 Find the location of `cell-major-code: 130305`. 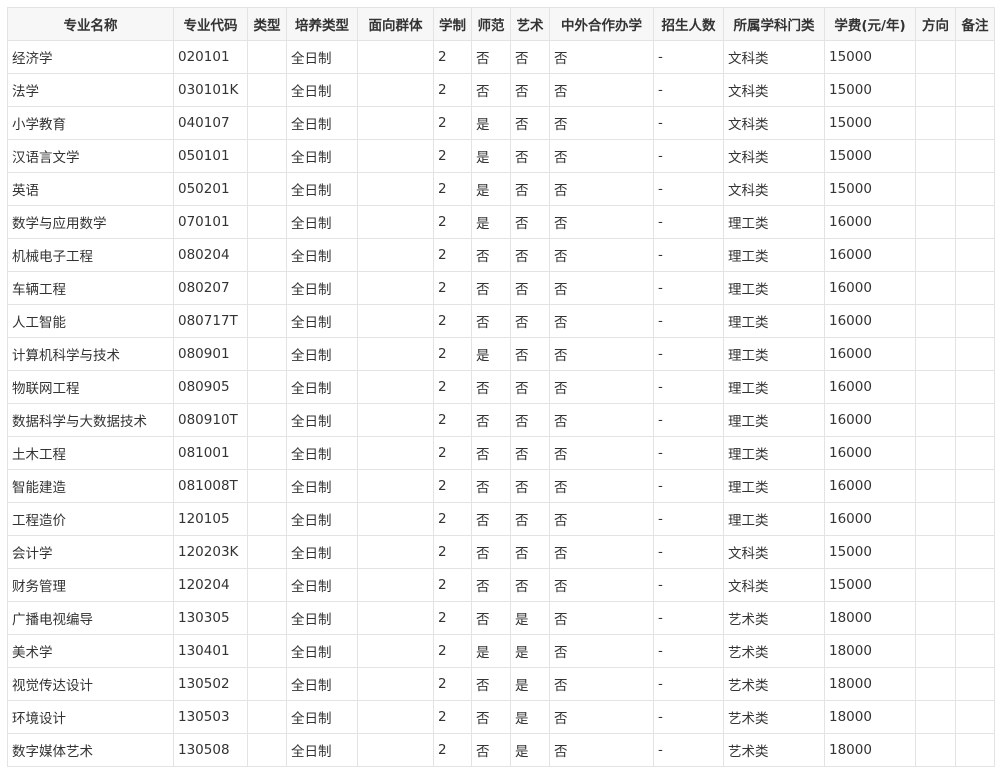

cell-major-code: 130305 is located at coordinates (210, 618).